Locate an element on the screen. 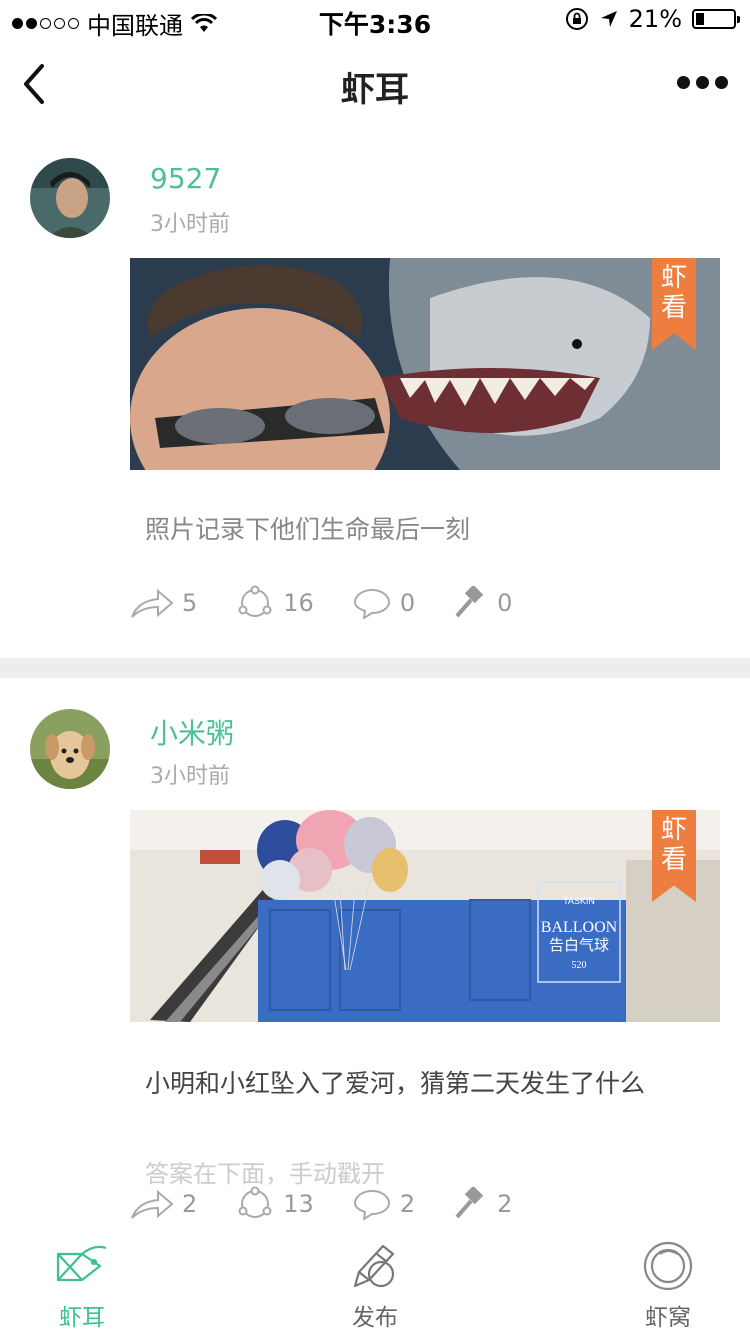 The width and height of the screenshot is (750, 1334). like-count: 16 is located at coordinates (298, 603).